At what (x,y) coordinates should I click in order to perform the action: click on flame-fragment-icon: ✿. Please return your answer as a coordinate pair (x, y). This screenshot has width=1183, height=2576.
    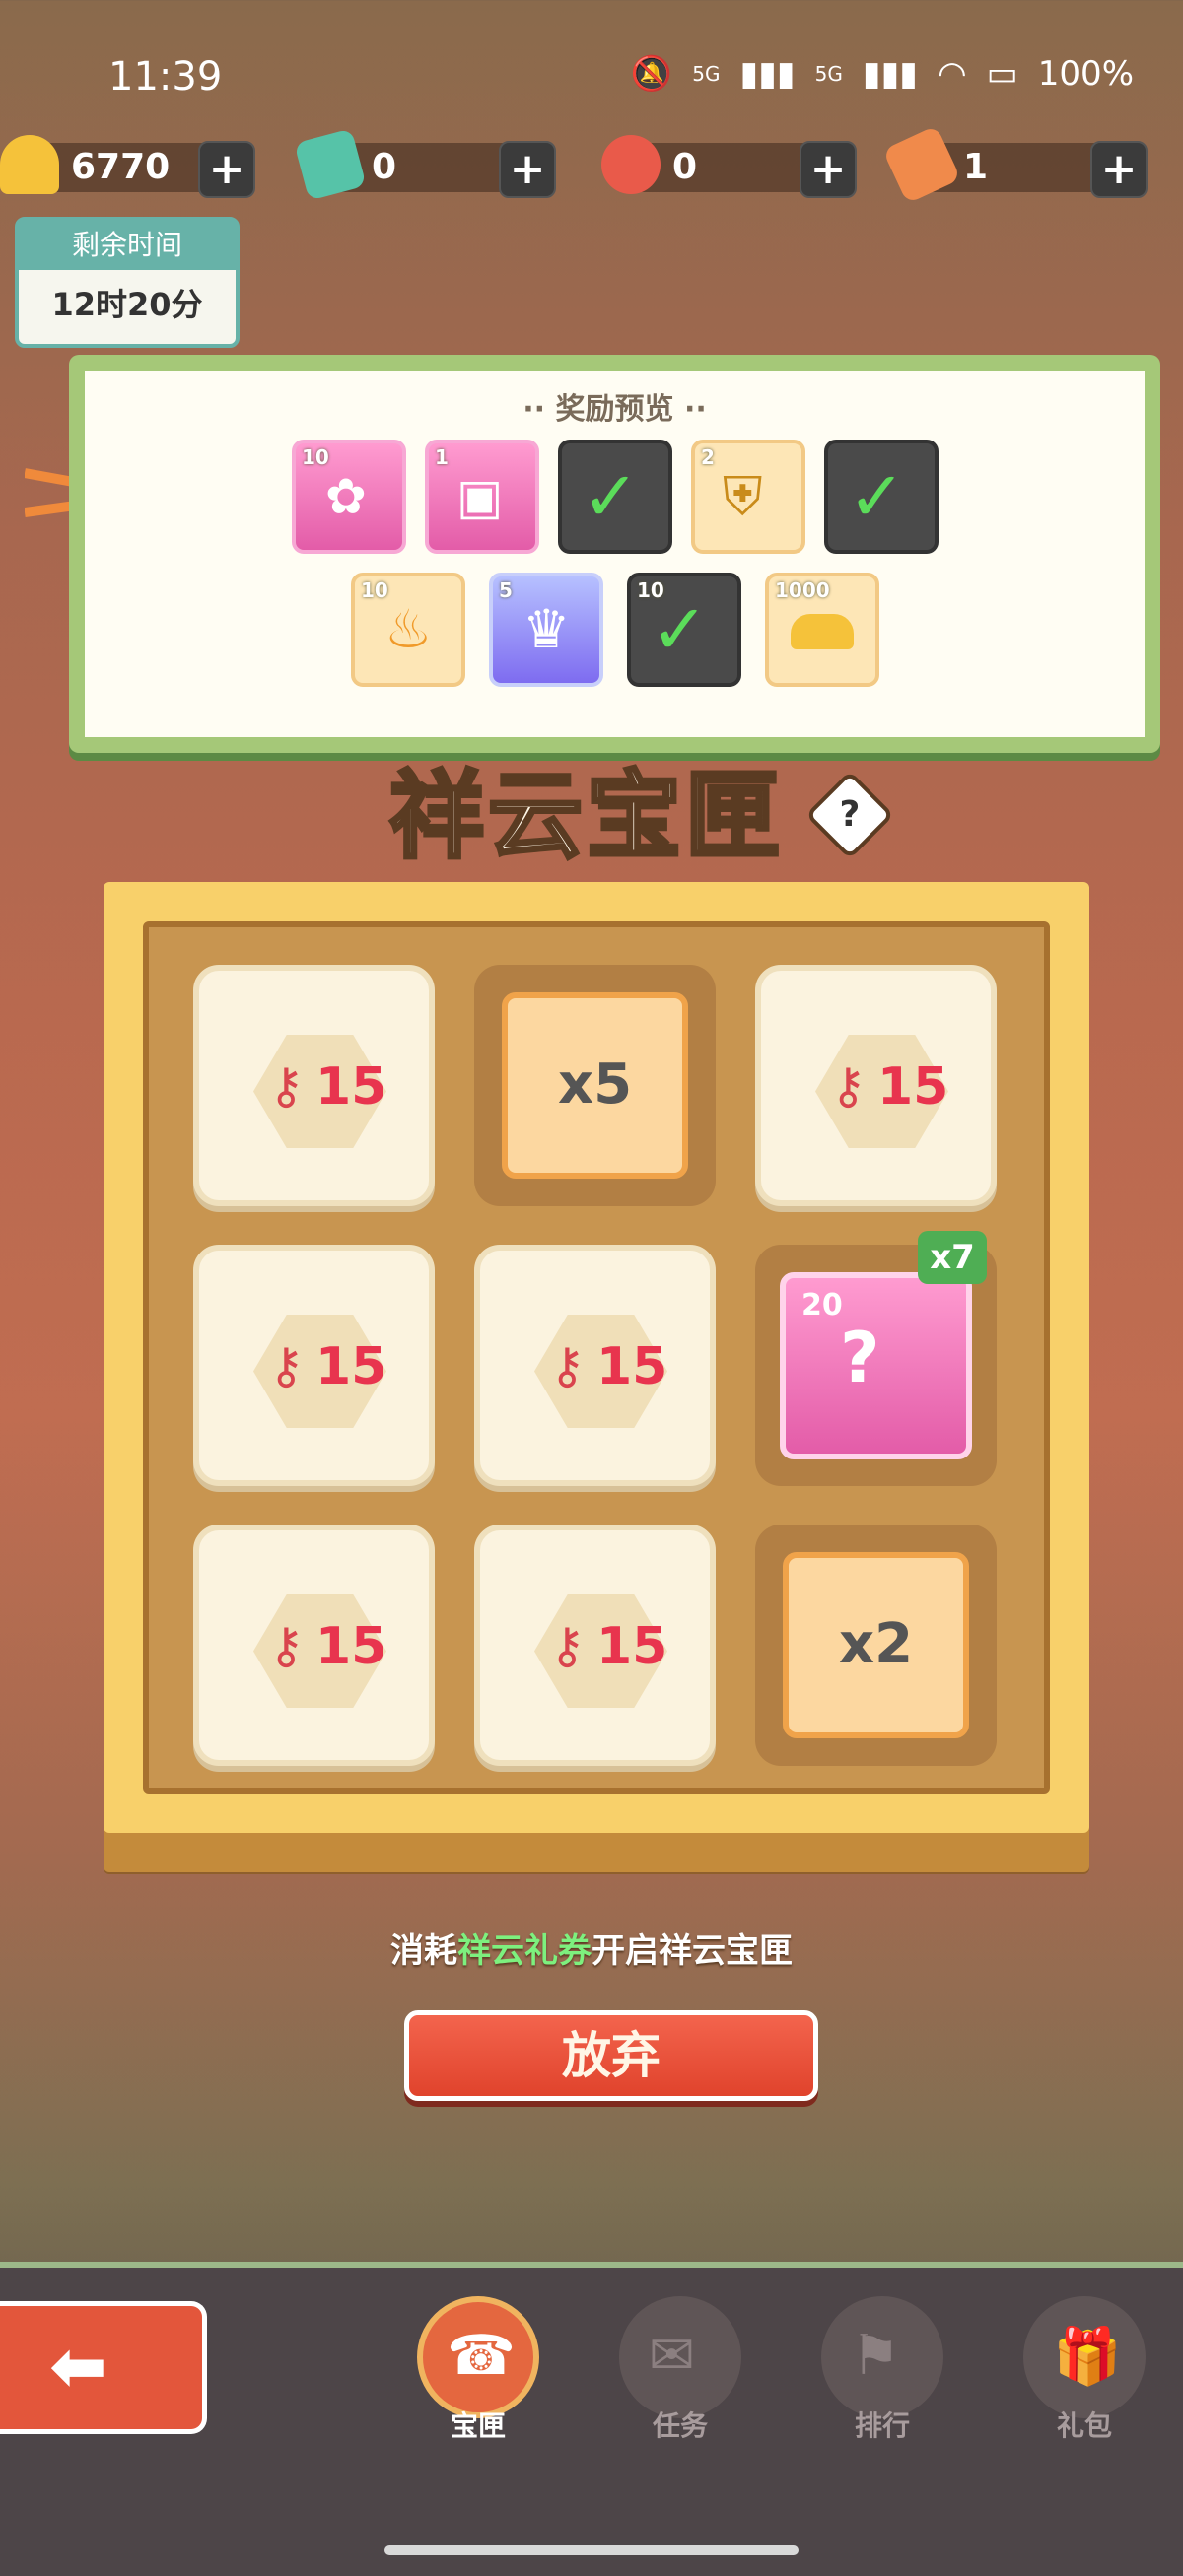
    Looking at the image, I should click on (346, 496).